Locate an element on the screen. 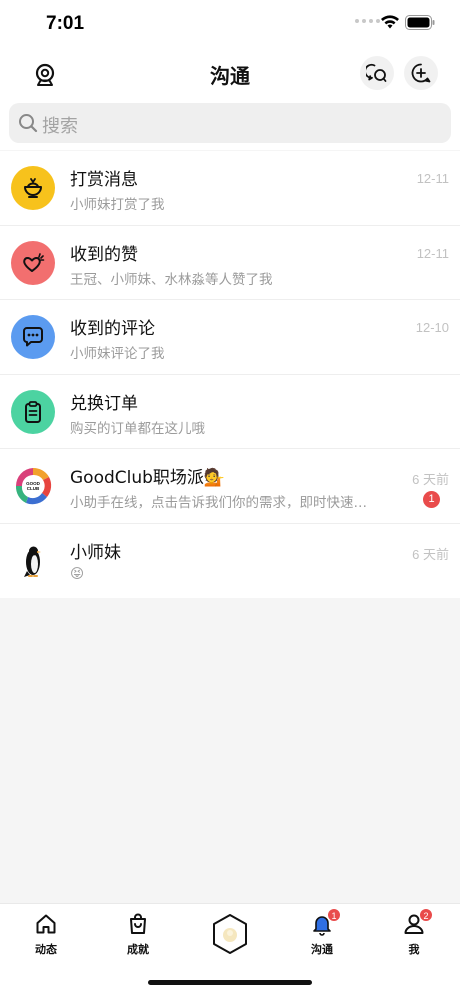 Image resolution: width=460 pixels, height=996 pixels. bag-icon is located at coordinates (138, 923).